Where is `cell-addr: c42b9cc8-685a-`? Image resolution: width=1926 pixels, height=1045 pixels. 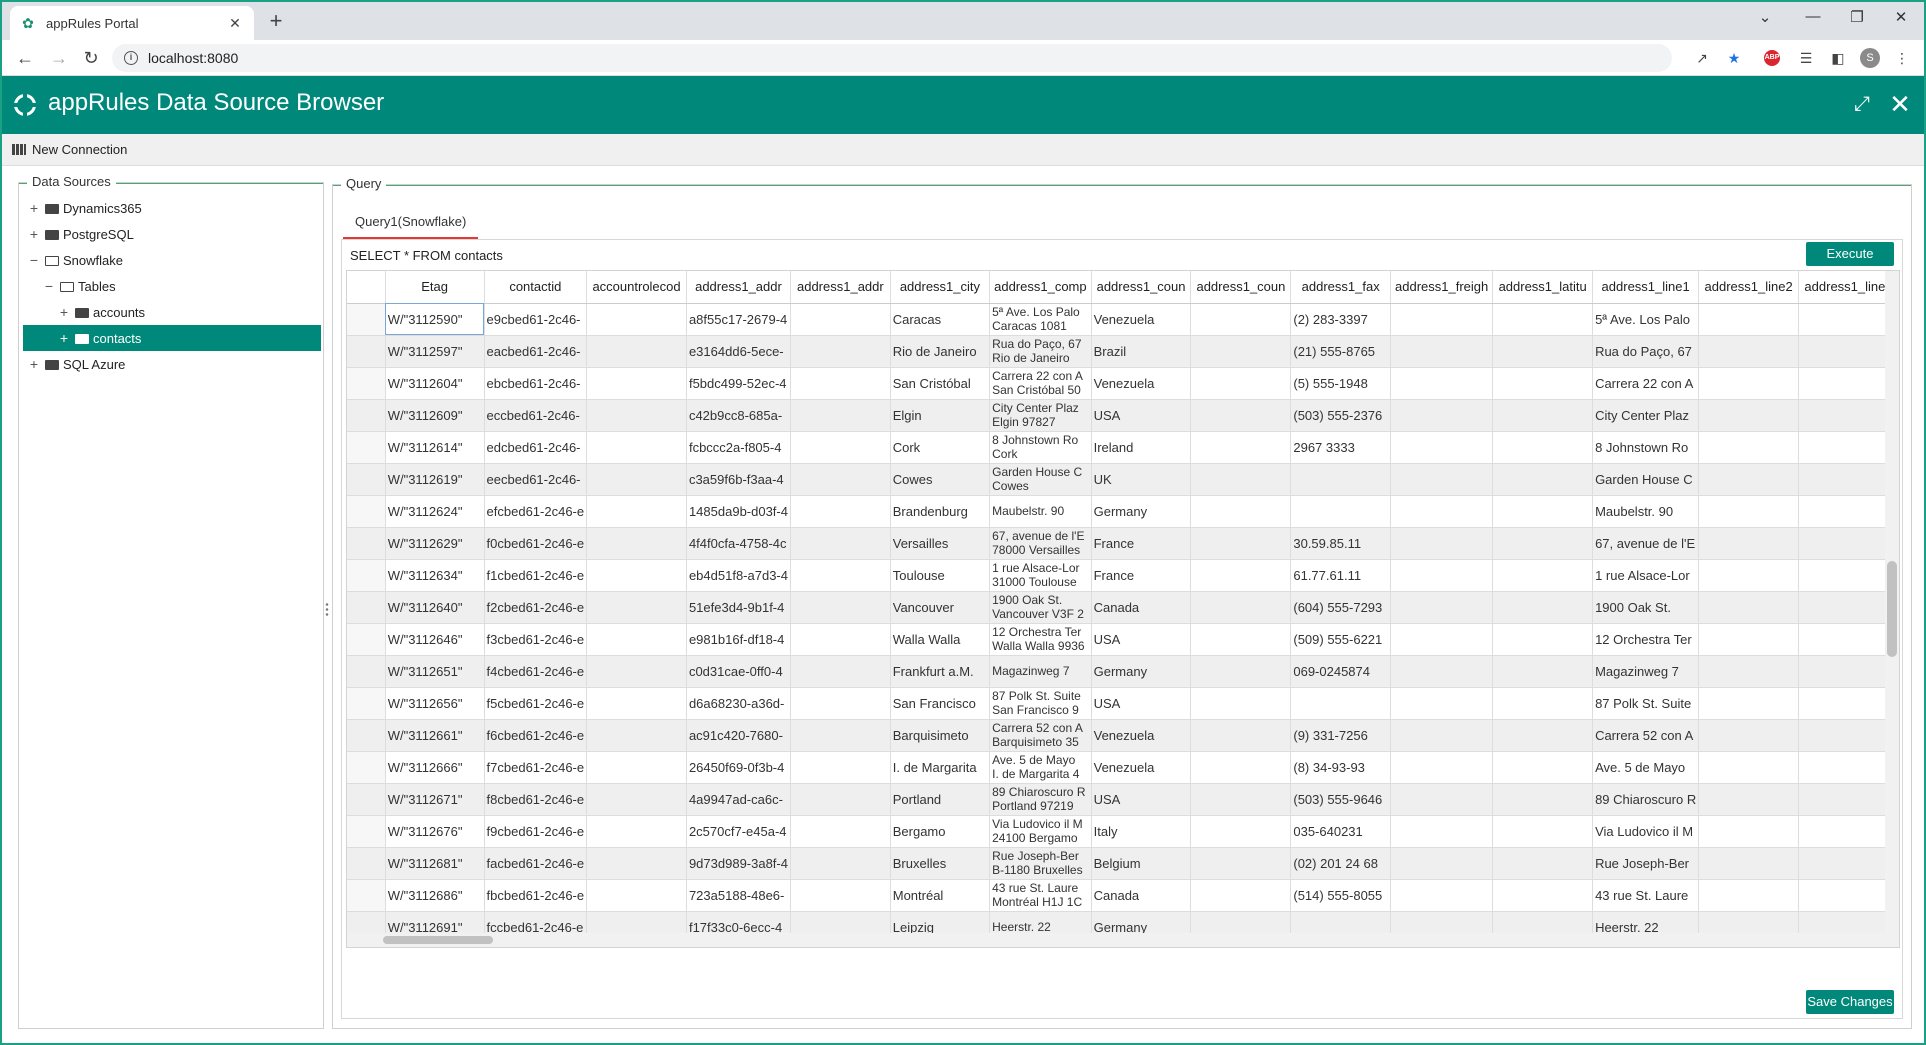
cell-addr: c42b9cc8-685a- is located at coordinates (738, 415).